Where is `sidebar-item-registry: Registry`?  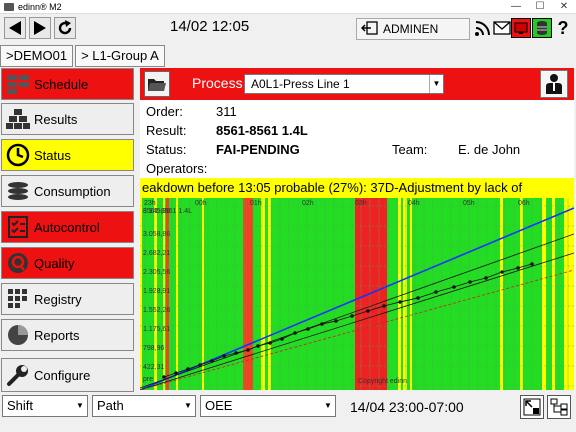 sidebar-item-registry: Registry is located at coordinates (67, 299).